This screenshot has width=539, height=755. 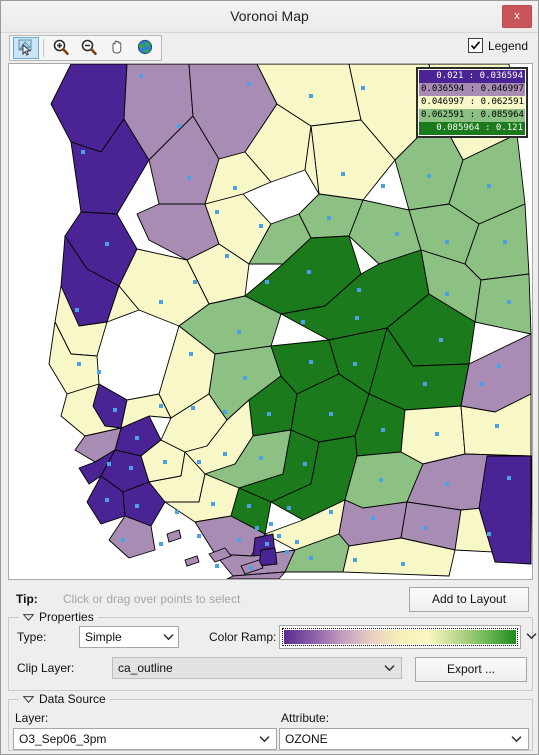 I want to click on clip-layer-label: Clip Layer:, so click(x=46, y=668).